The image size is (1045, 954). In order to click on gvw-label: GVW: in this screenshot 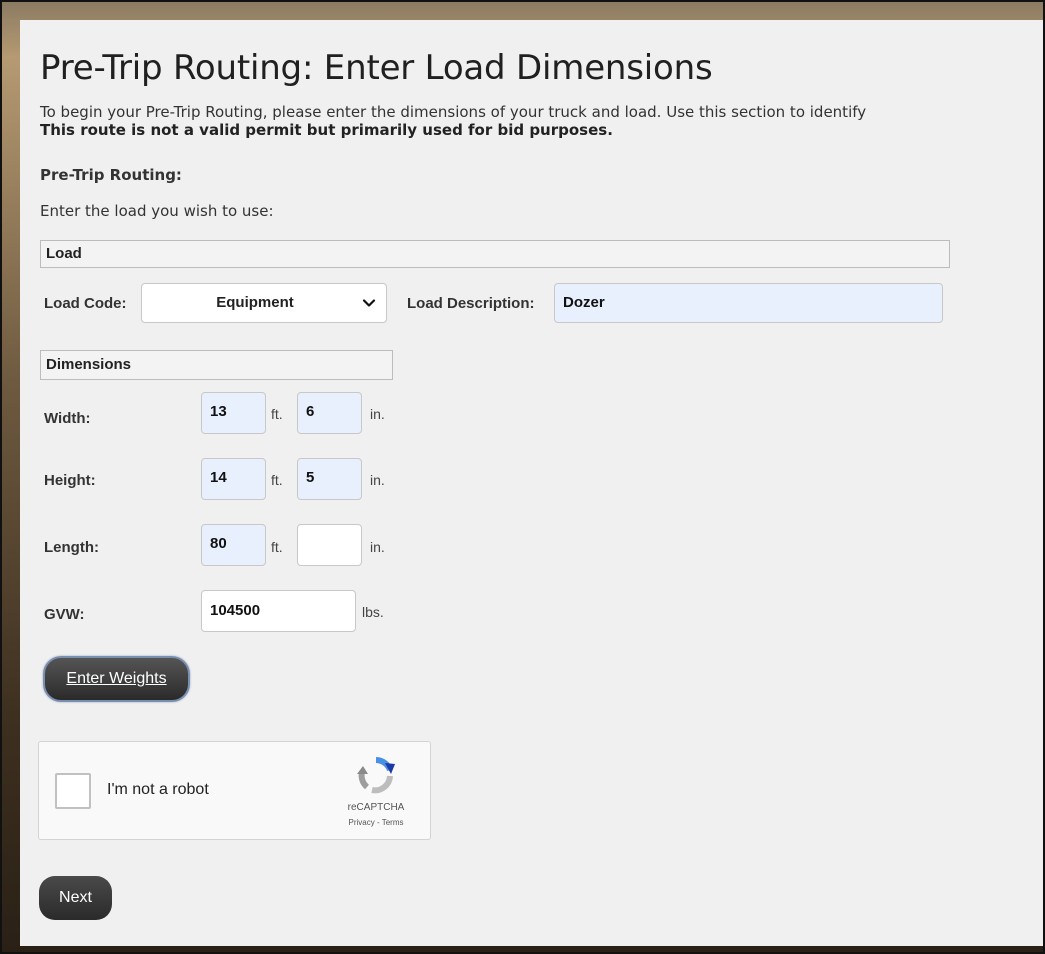, I will do `click(64, 614)`.